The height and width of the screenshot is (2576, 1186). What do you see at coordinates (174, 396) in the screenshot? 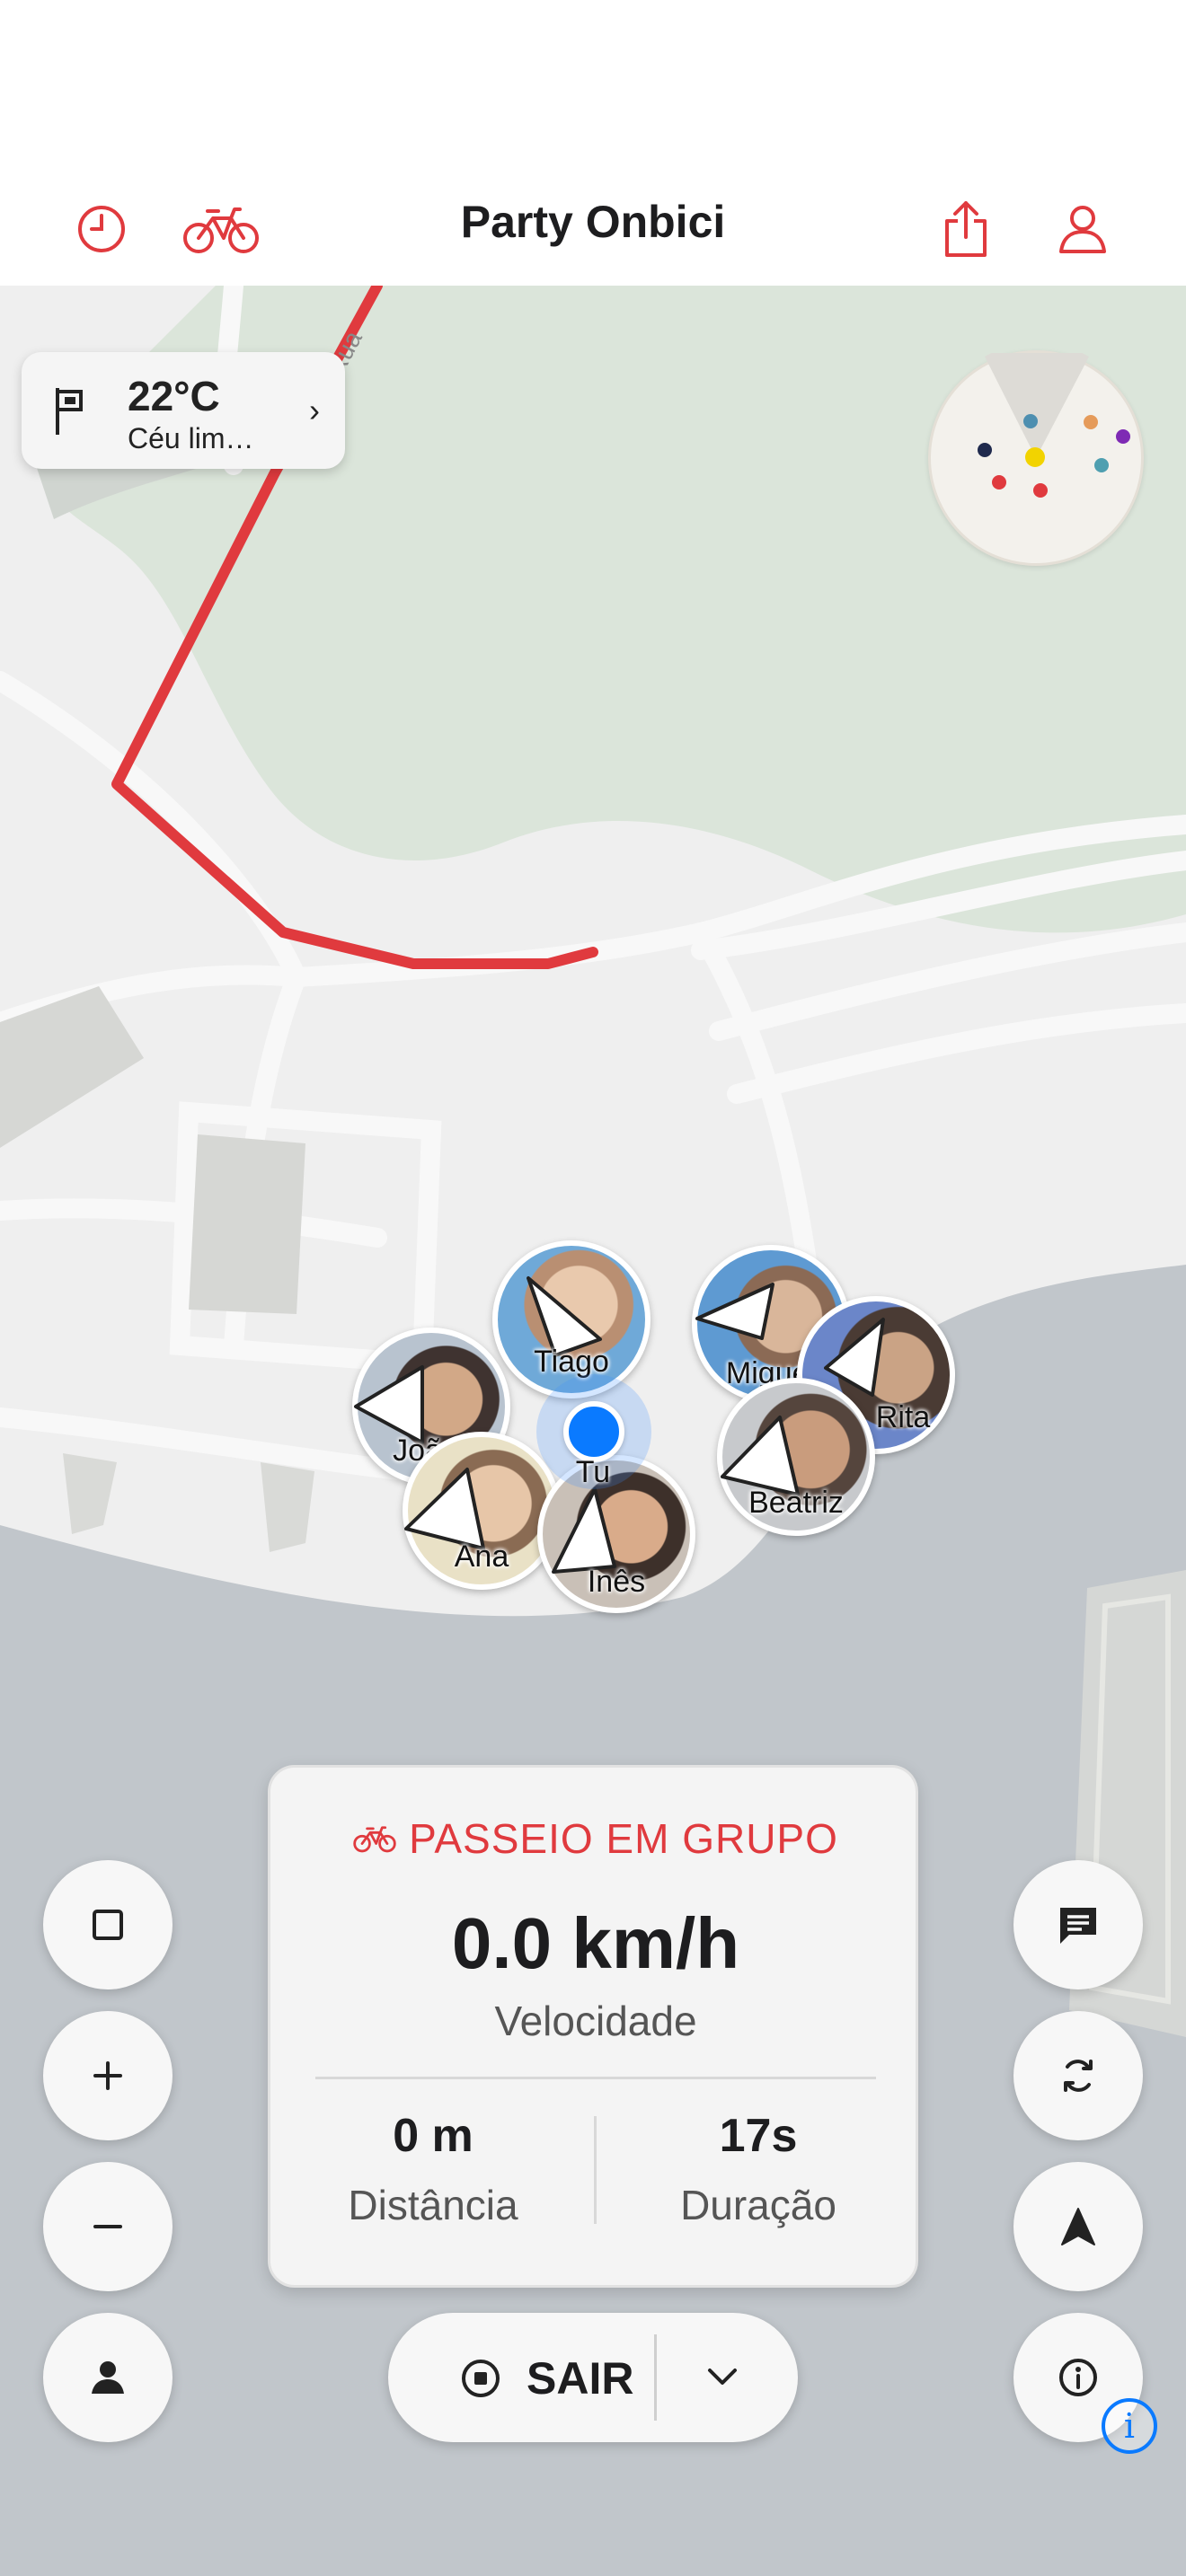
I see `weather-temperature: 22°C` at bounding box center [174, 396].